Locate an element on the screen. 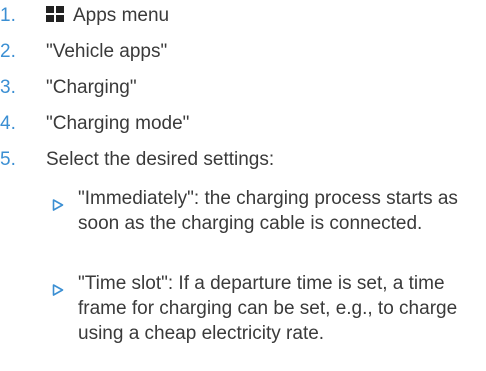 The width and height of the screenshot is (486, 371). step-1: 1. Apps menu is located at coordinates (84, 16).